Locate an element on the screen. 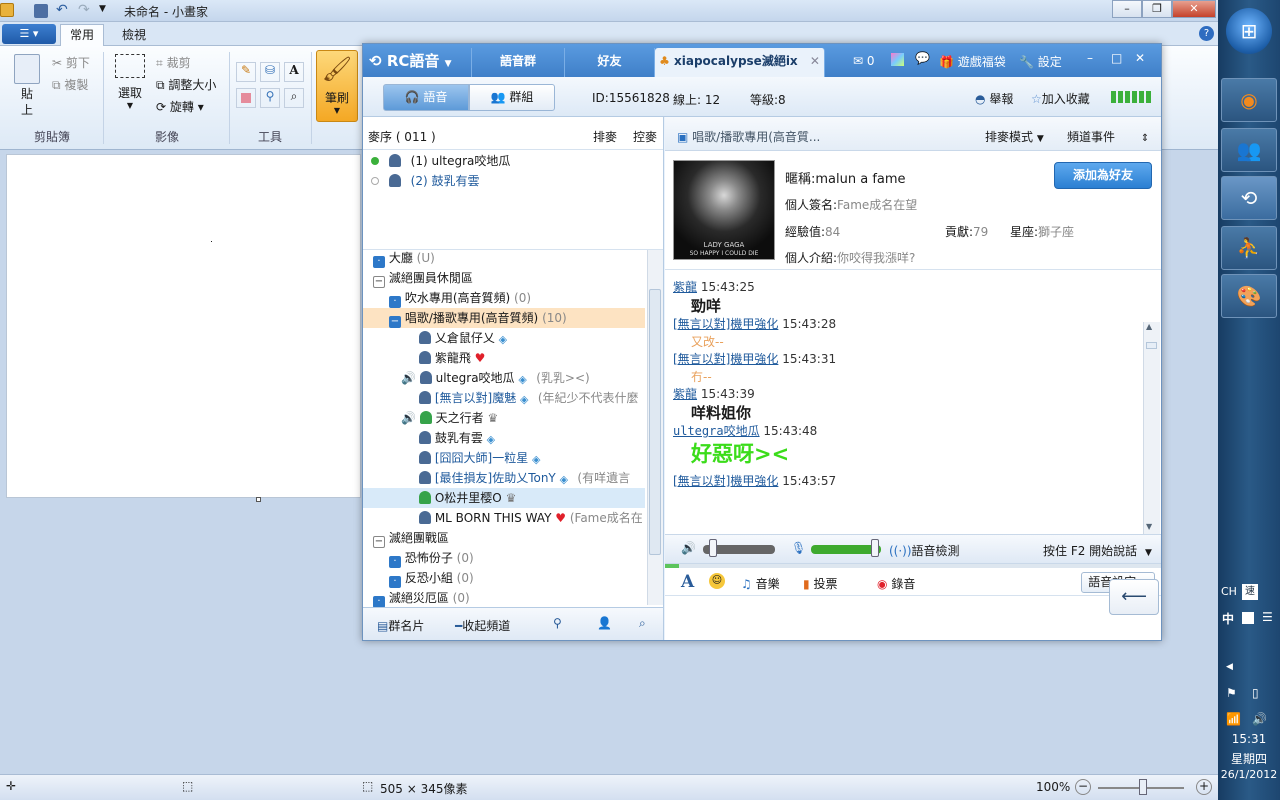 The image size is (1280, 800). action-center-icon: ⚑ is located at coordinates (1231, 693).